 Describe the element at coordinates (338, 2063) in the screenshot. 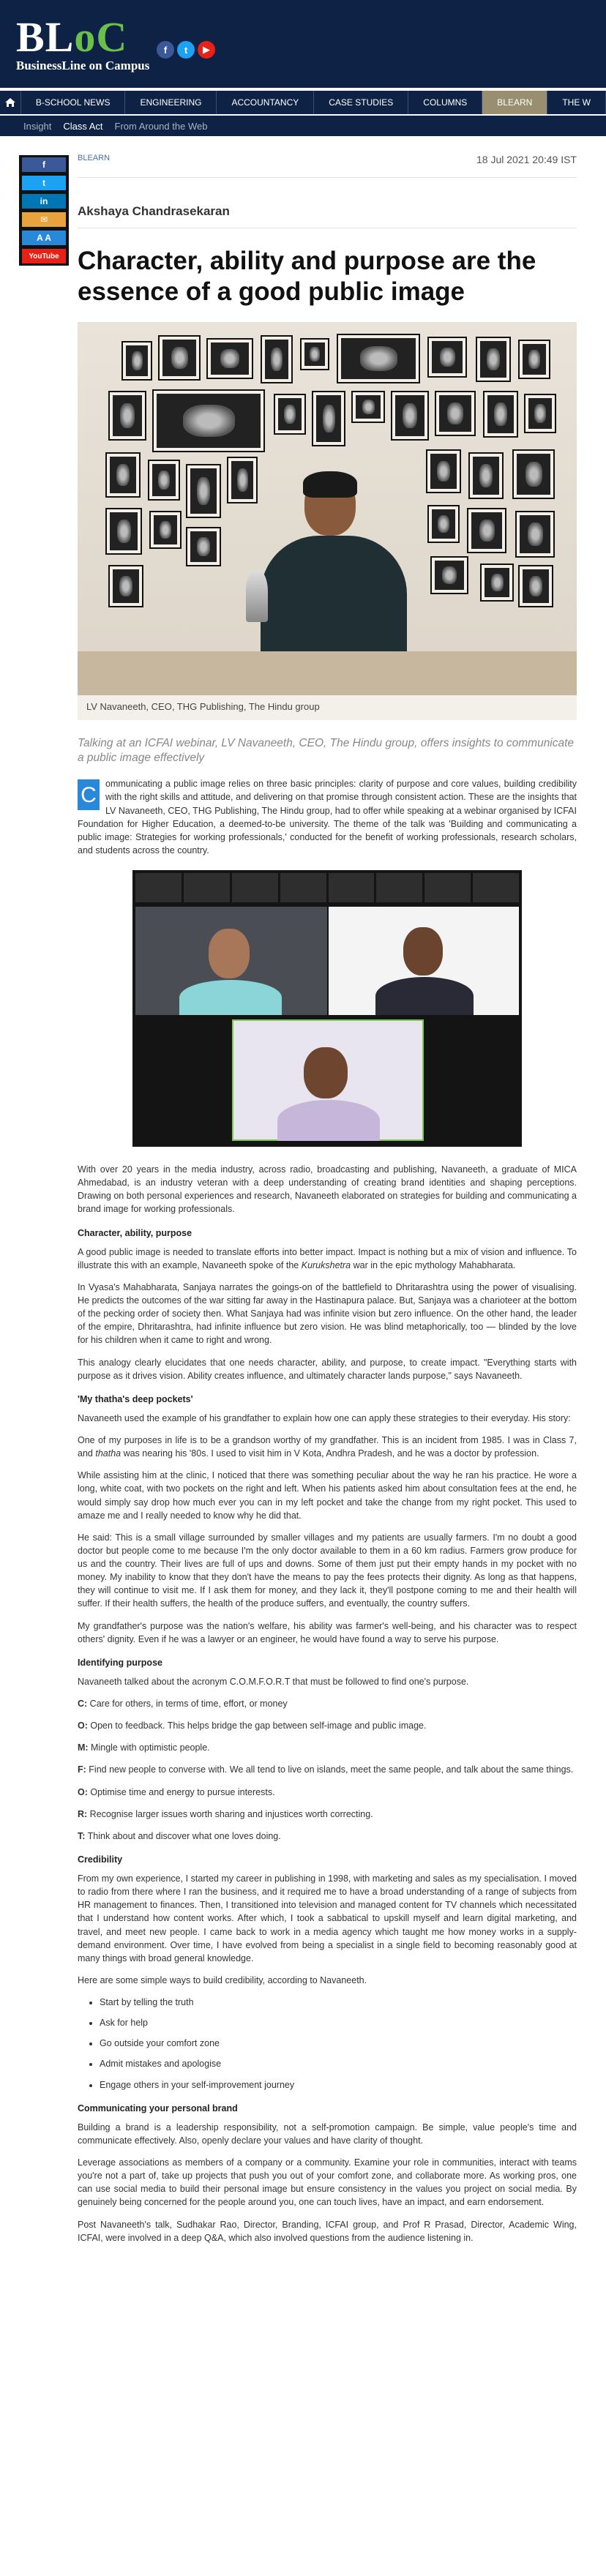

I see `list-item: Admit mistakes and apologise` at that location.